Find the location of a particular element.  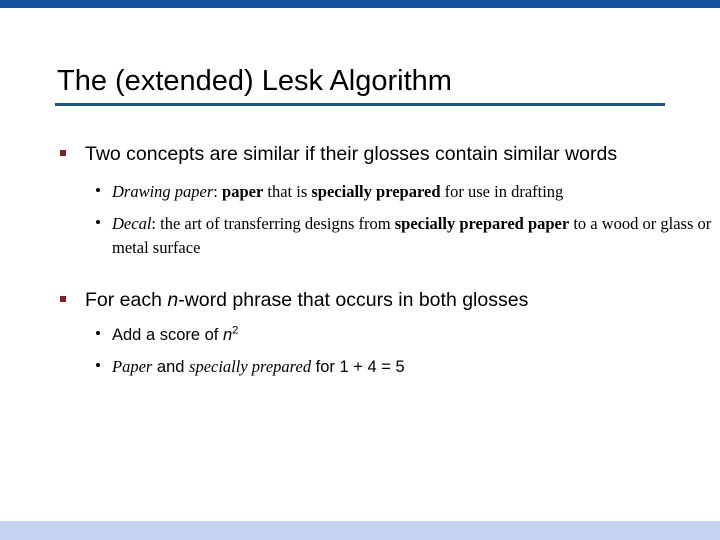

gloss-keyword-paper: paper is located at coordinates (243, 191).